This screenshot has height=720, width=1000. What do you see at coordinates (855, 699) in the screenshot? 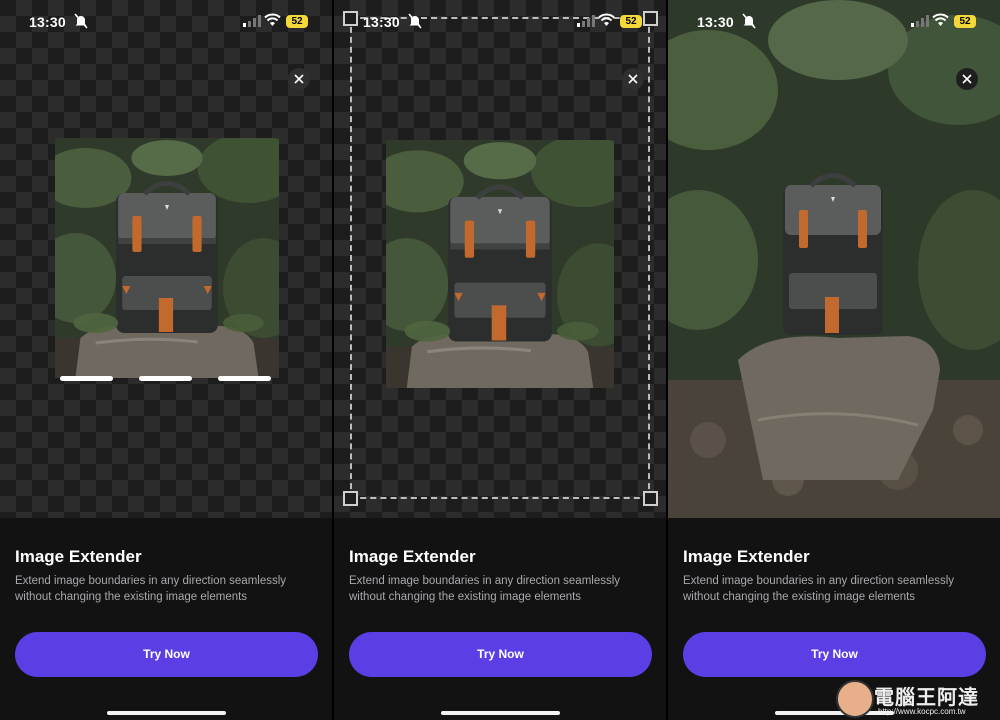
I see `watermark-logo-icon` at bounding box center [855, 699].